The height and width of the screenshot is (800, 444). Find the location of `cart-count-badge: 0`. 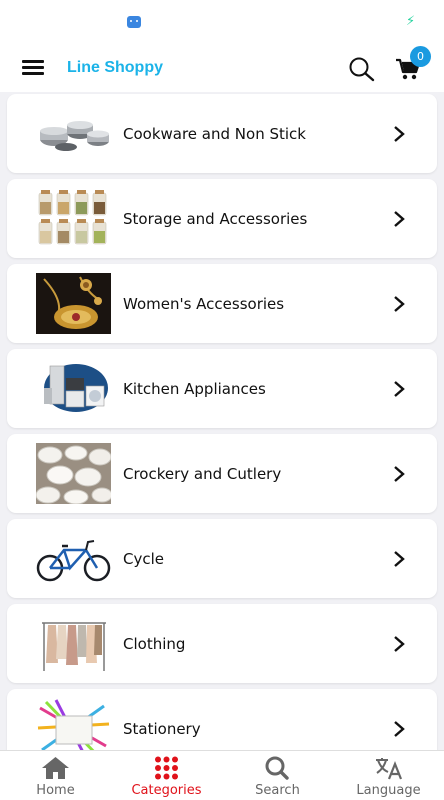

cart-count-badge: 0 is located at coordinates (420, 56).